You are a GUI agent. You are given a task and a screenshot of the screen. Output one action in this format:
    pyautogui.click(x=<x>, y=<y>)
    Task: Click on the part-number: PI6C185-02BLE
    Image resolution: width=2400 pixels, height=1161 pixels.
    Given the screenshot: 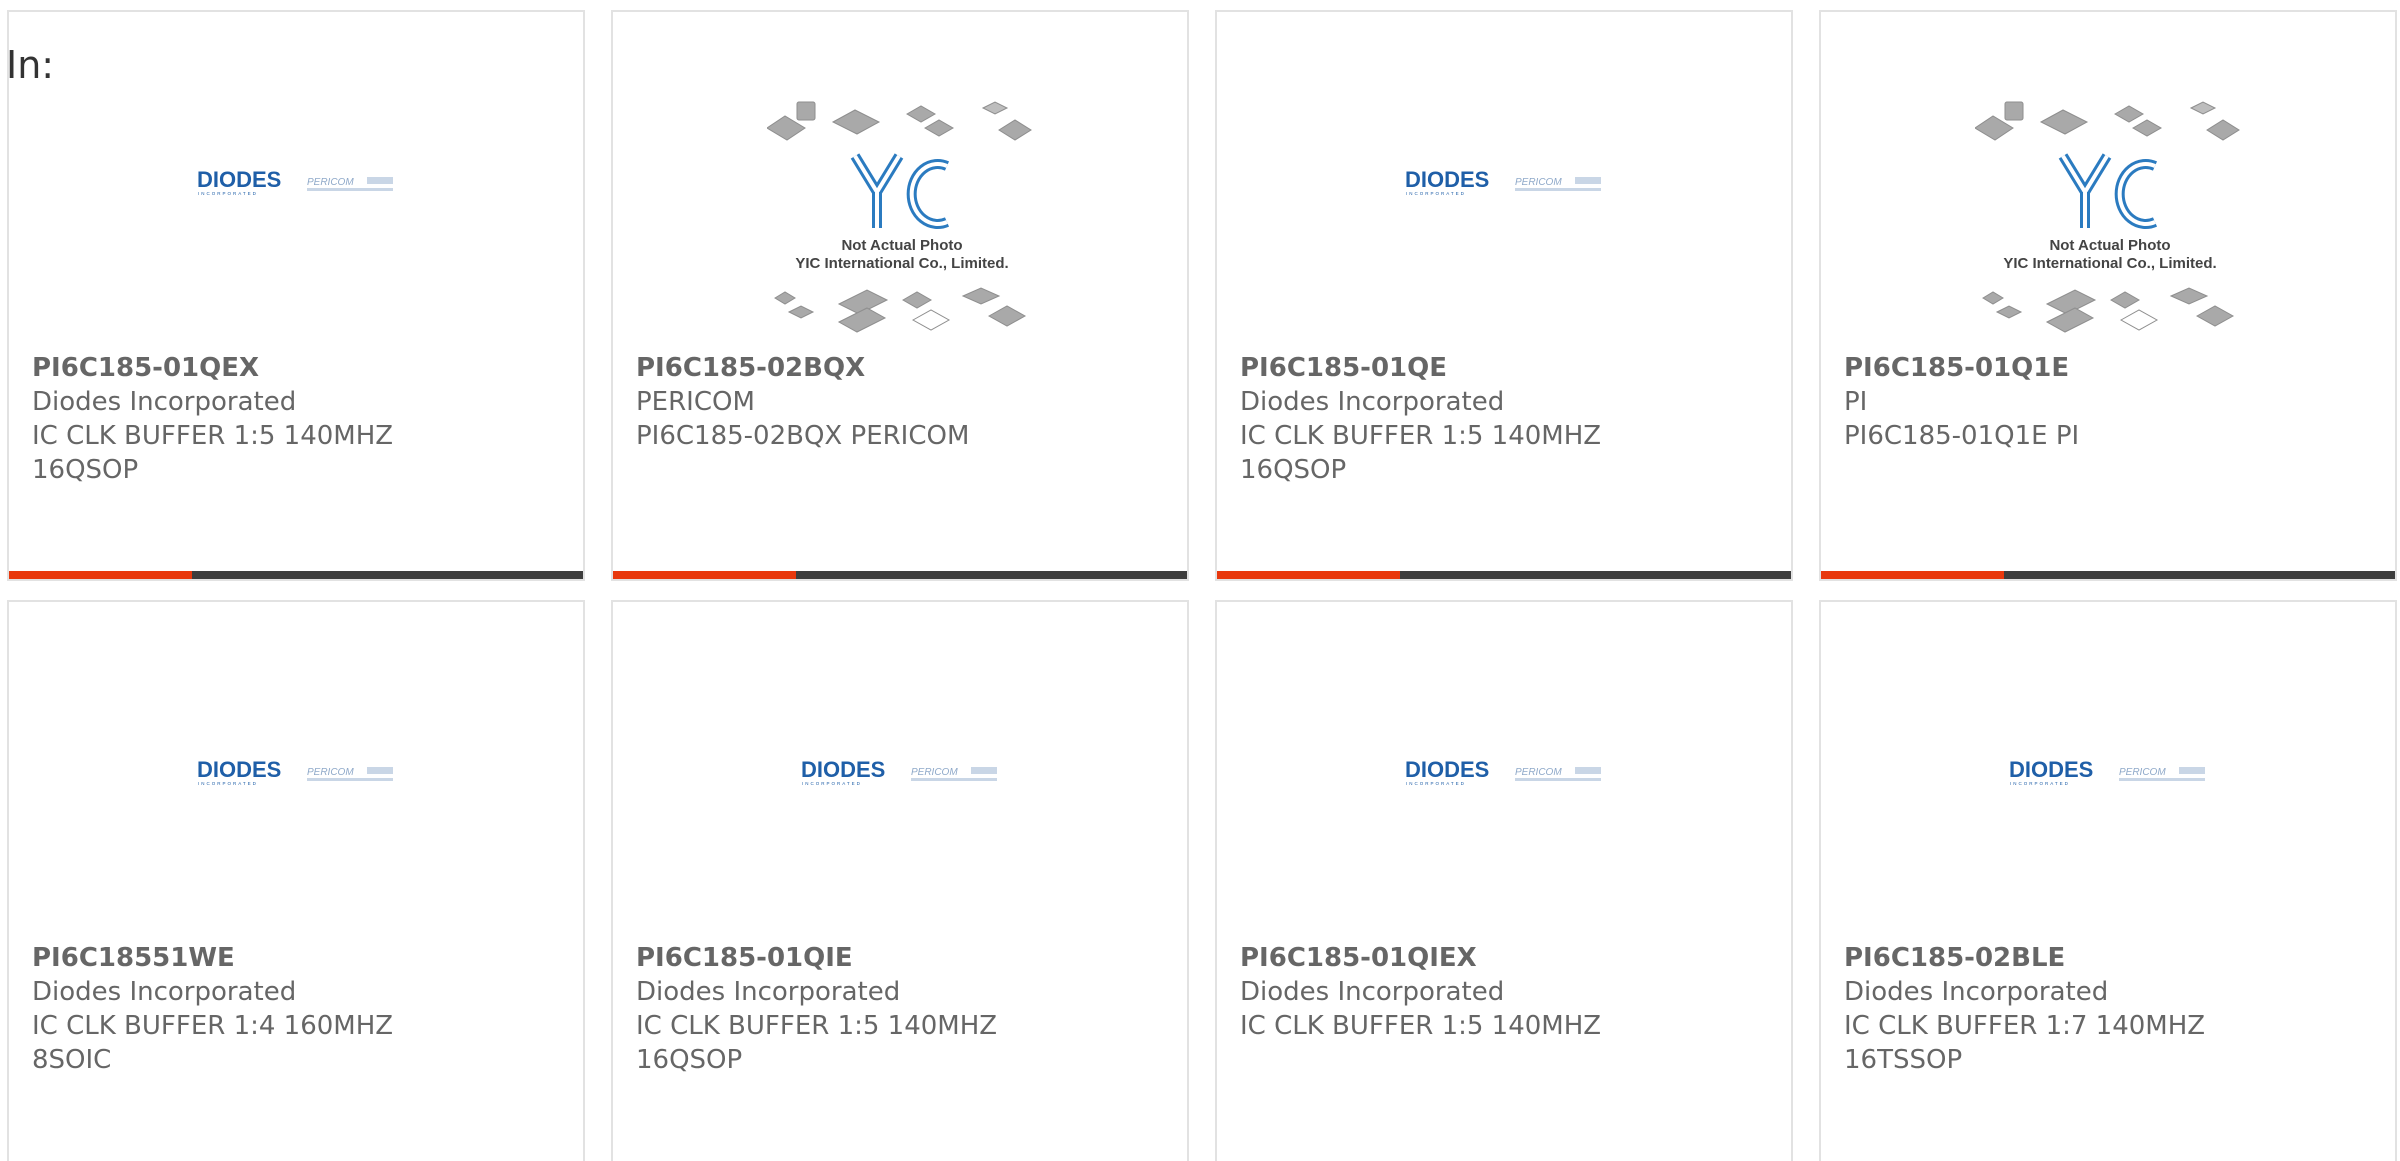 What is the action you would take?
    pyautogui.click(x=2109, y=958)
    